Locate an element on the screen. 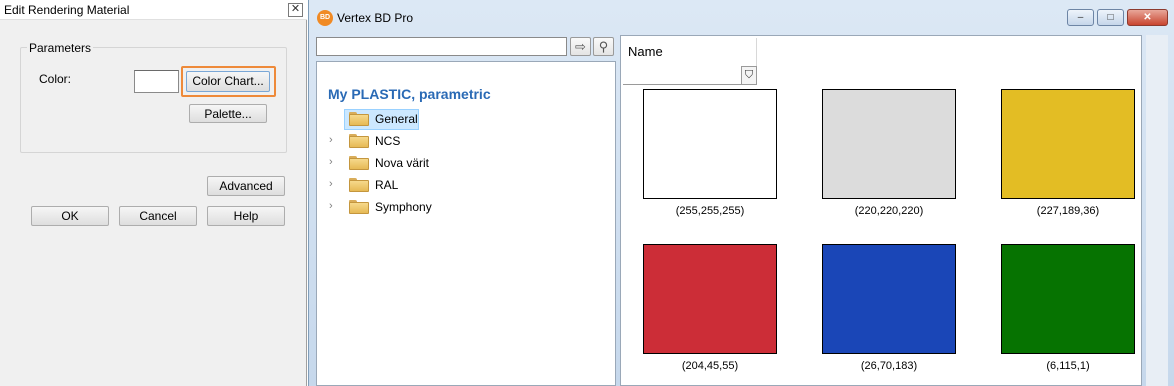 The height and width of the screenshot is (386, 1174). tree-item-ral: › RAL is located at coordinates (429, 185).